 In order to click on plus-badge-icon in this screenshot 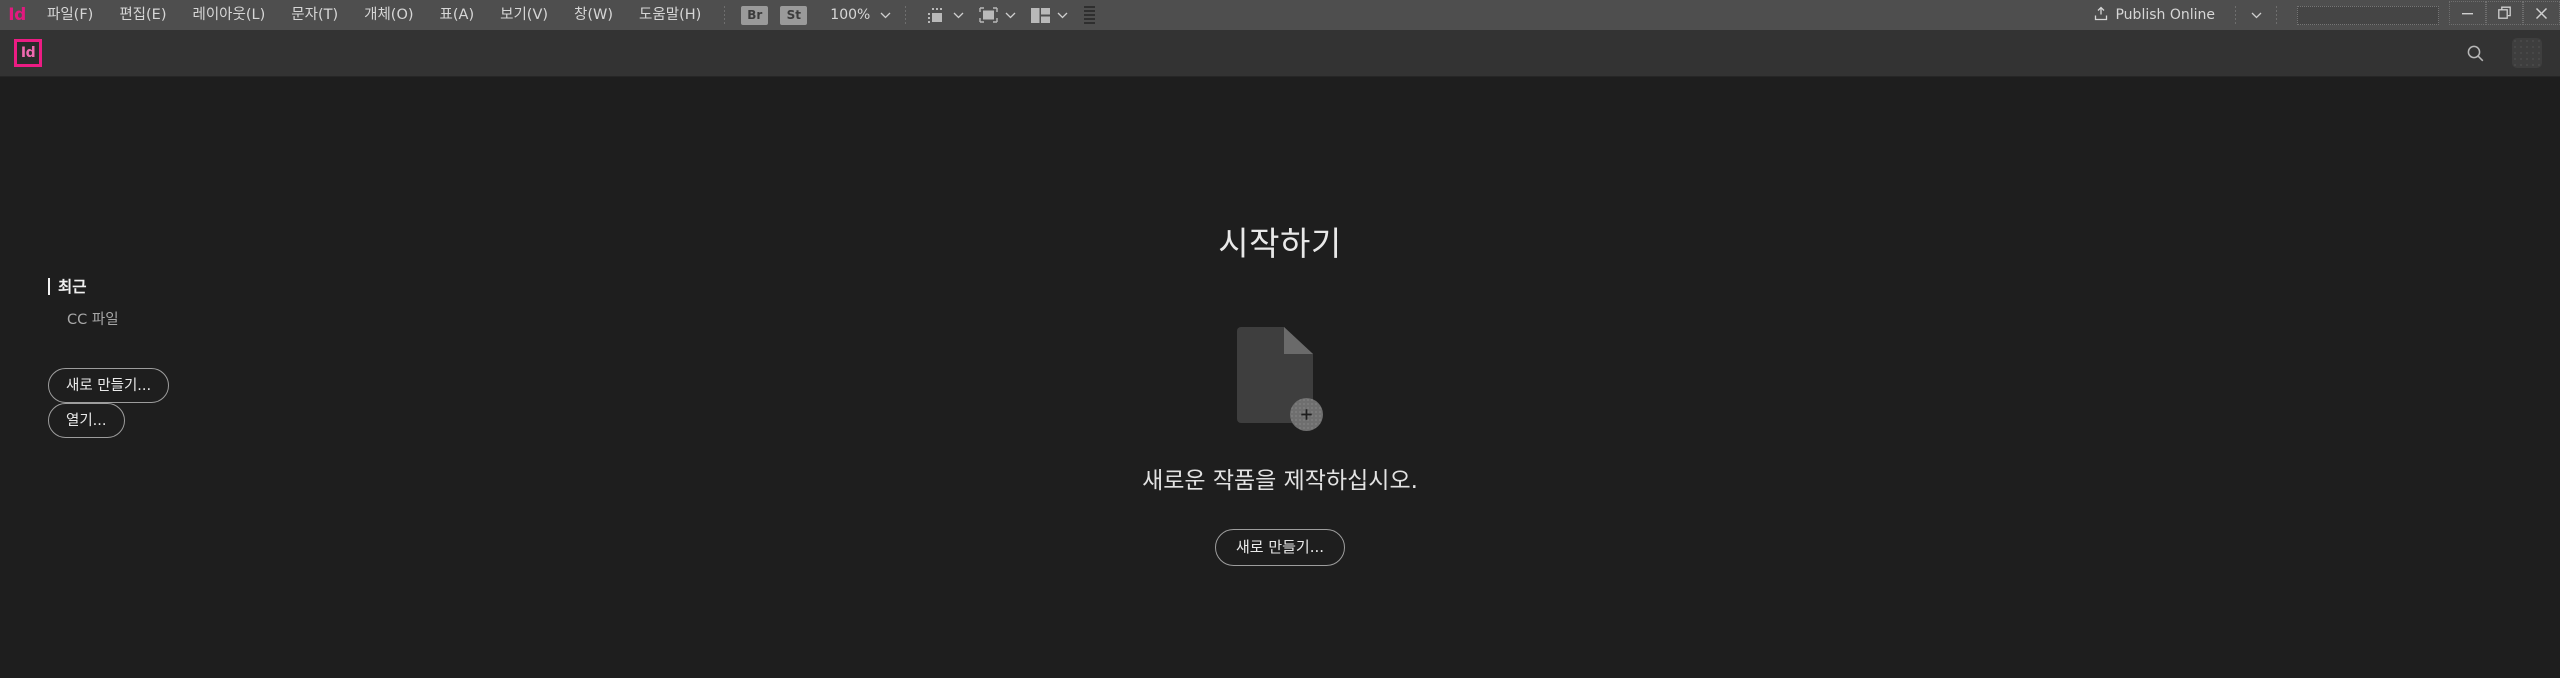, I will do `click(1306, 414)`.